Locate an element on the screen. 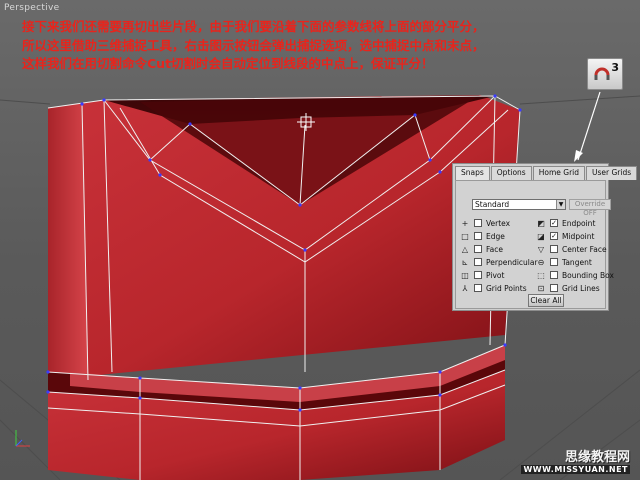 The image size is (640, 480). snap-option-center-face: ▽ Center Face is located at coordinates (571, 249).